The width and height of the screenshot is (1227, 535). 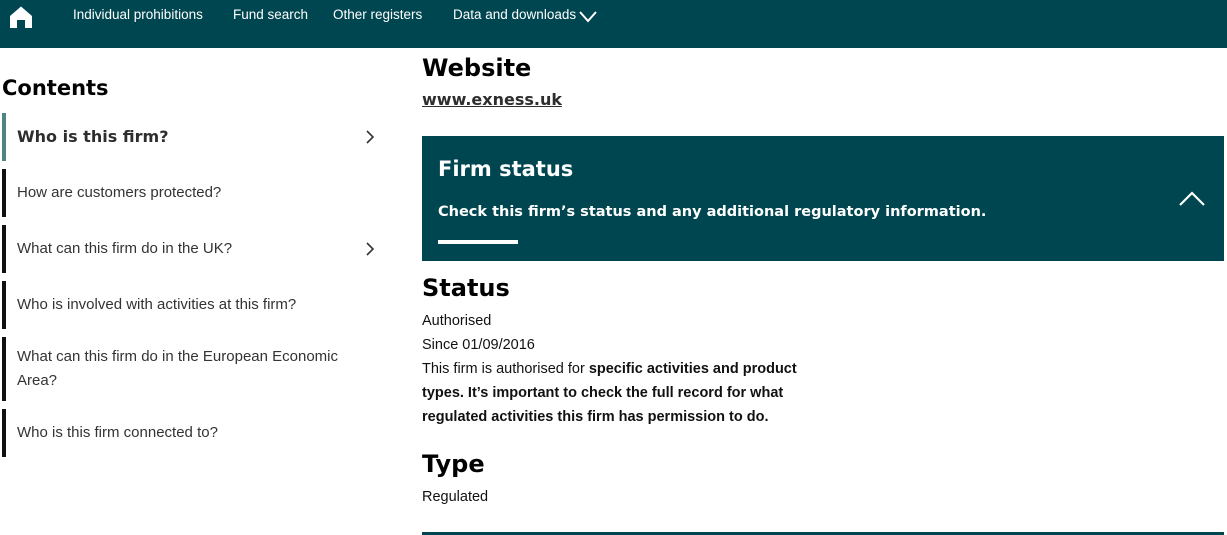 I want to click on nav-individual-prohibitions: Individual prohibitions, so click(x=138, y=14).